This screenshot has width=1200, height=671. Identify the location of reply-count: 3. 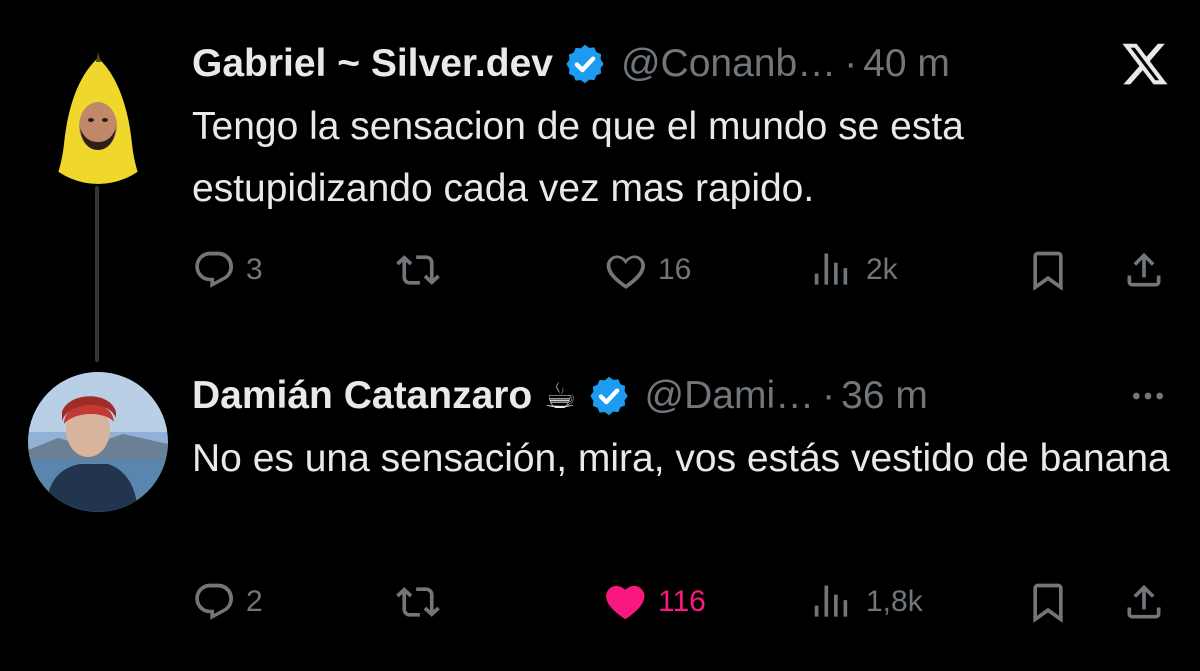
(254, 269).